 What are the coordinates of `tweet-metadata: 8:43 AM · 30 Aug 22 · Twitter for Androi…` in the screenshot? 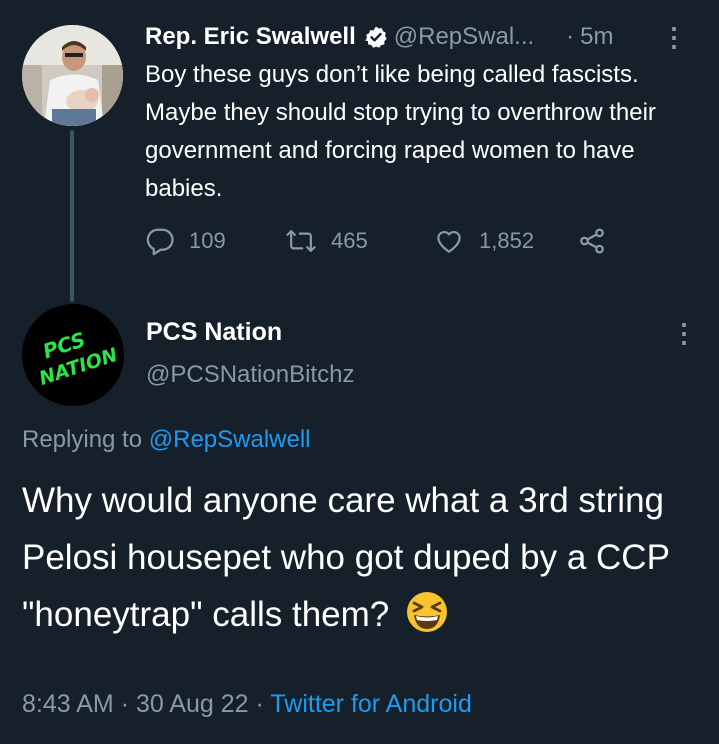 It's located at (247, 704).